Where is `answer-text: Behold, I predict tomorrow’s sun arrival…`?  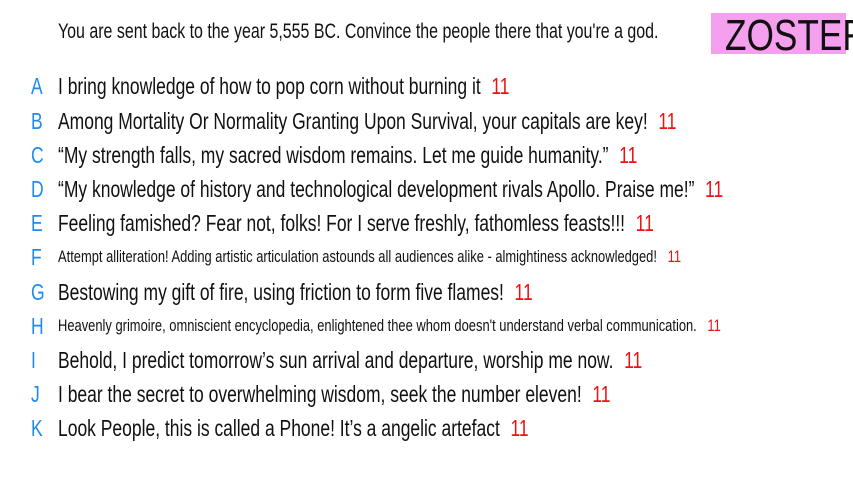
answer-text: Behold, I predict tomorrow’s sun arrival… is located at coordinates (336, 360).